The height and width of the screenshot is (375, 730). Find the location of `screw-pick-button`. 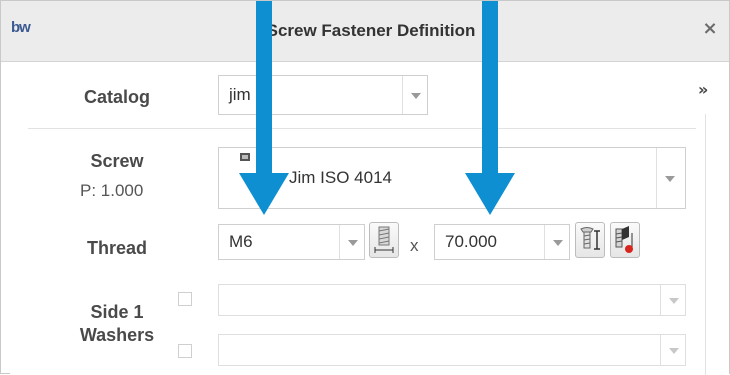

screw-pick-button is located at coordinates (625, 240).